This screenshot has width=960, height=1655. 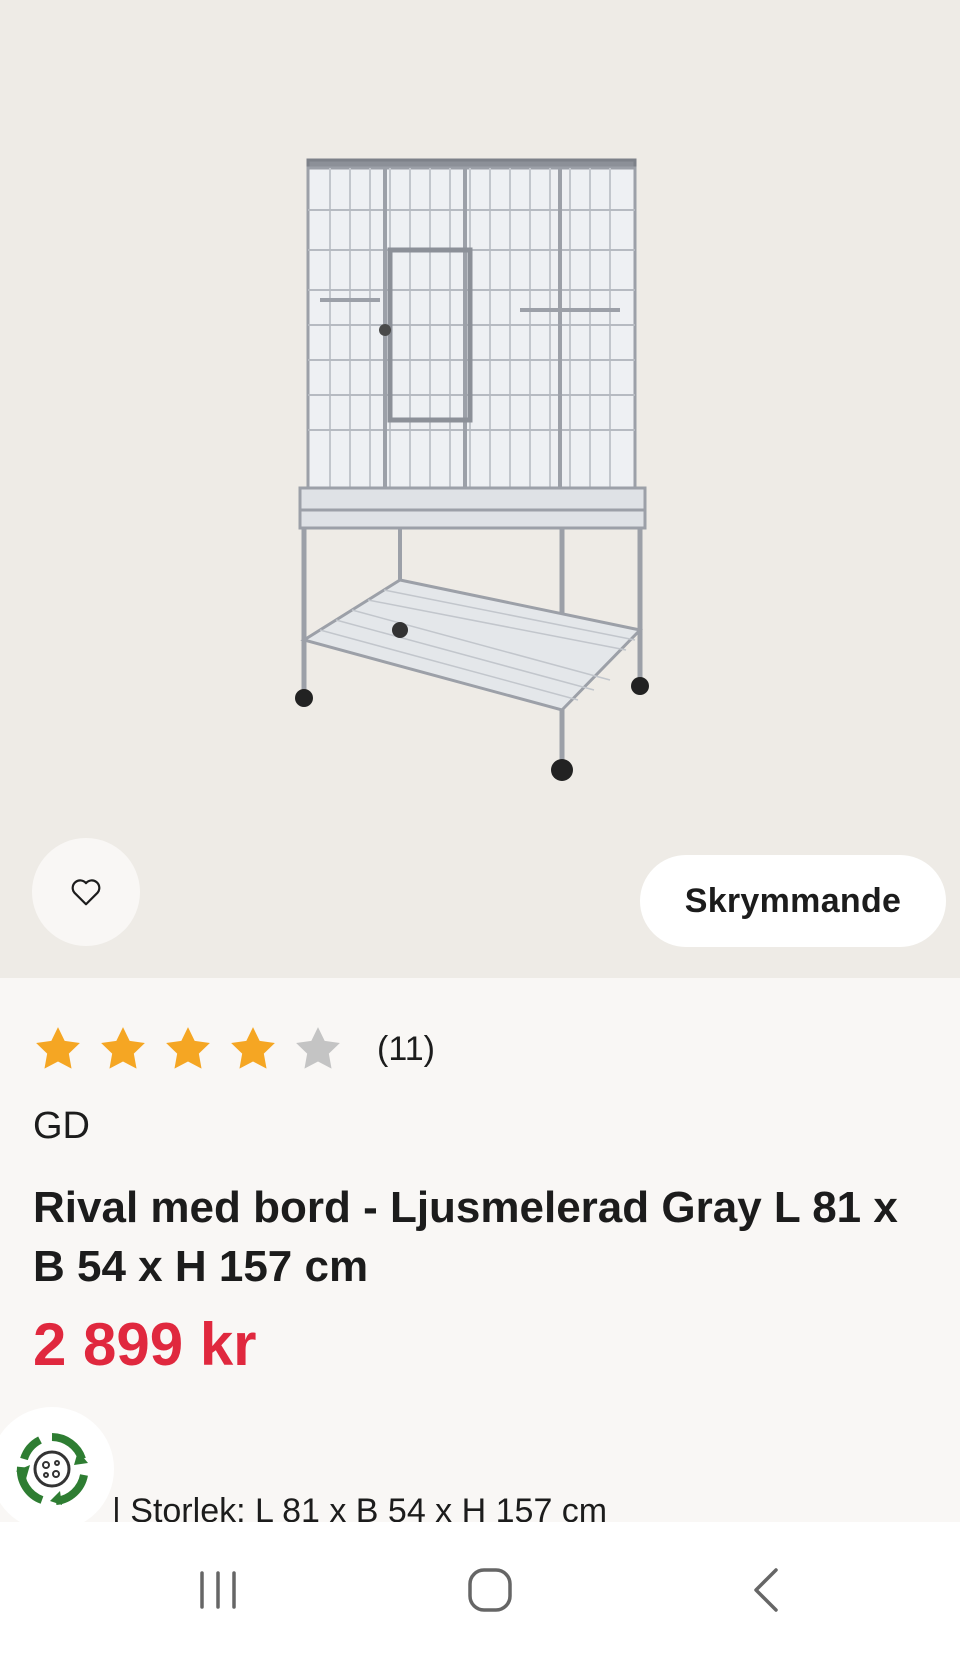 I want to click on eco-badge, so click(x=57, y=1469).